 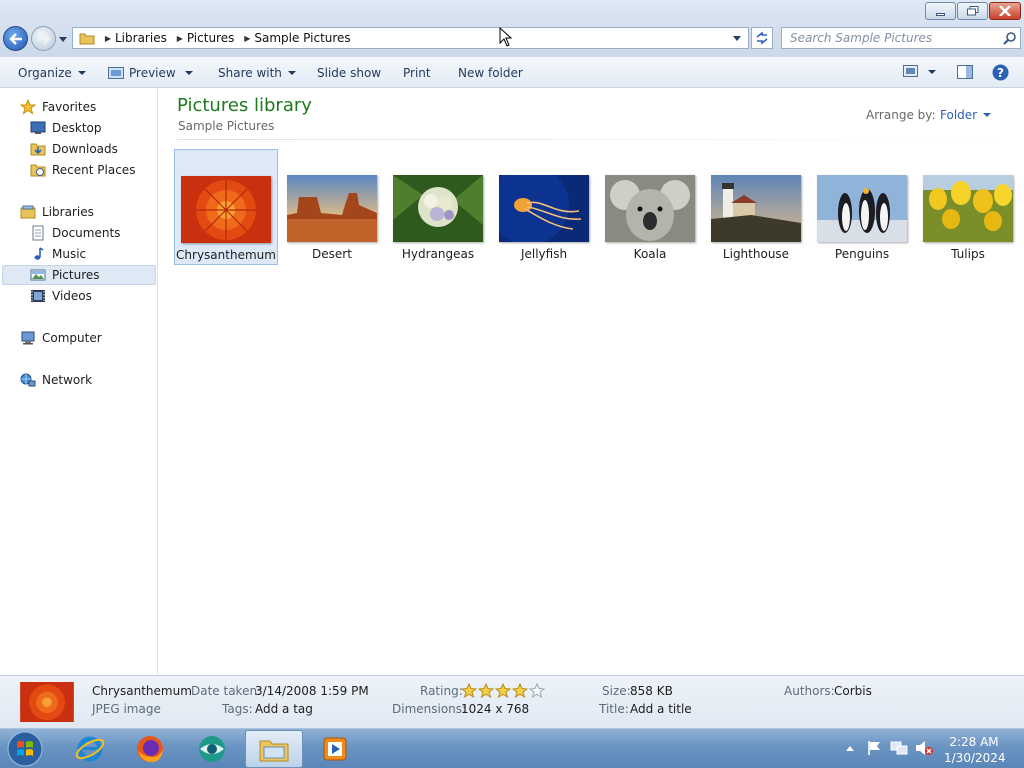 What do you see at coordinates (919, 71) in the screenshot?
I see `change-view-button` at bounding box center [919, 71].